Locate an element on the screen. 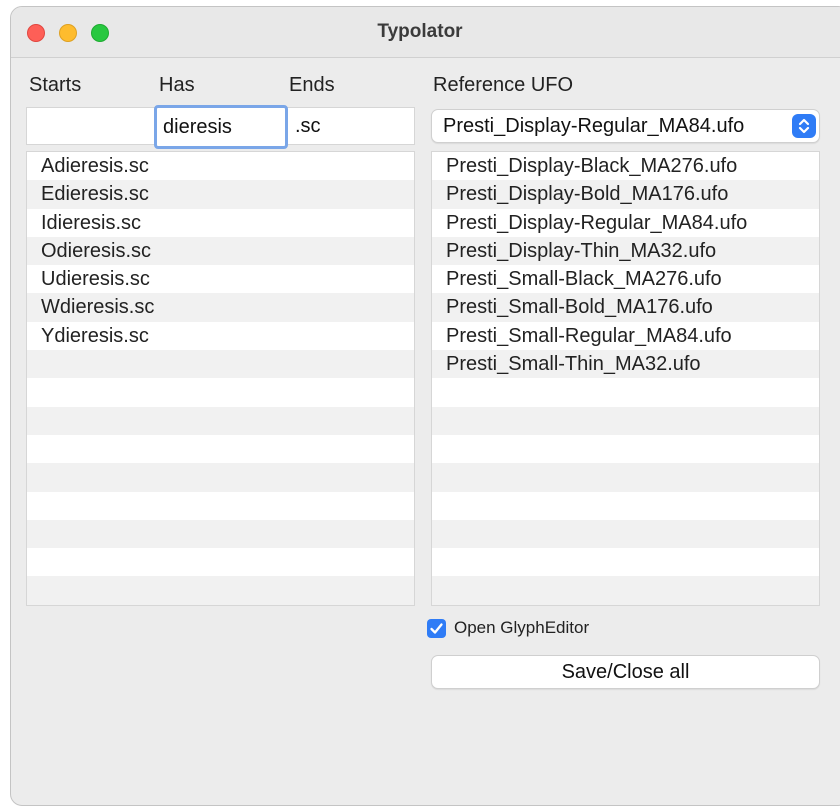 The width and height of the screenshot is (840, 806). reference-ufo-selected: Presti_Display-Regular_MA84.ufo is located at coordinates (594, 126).